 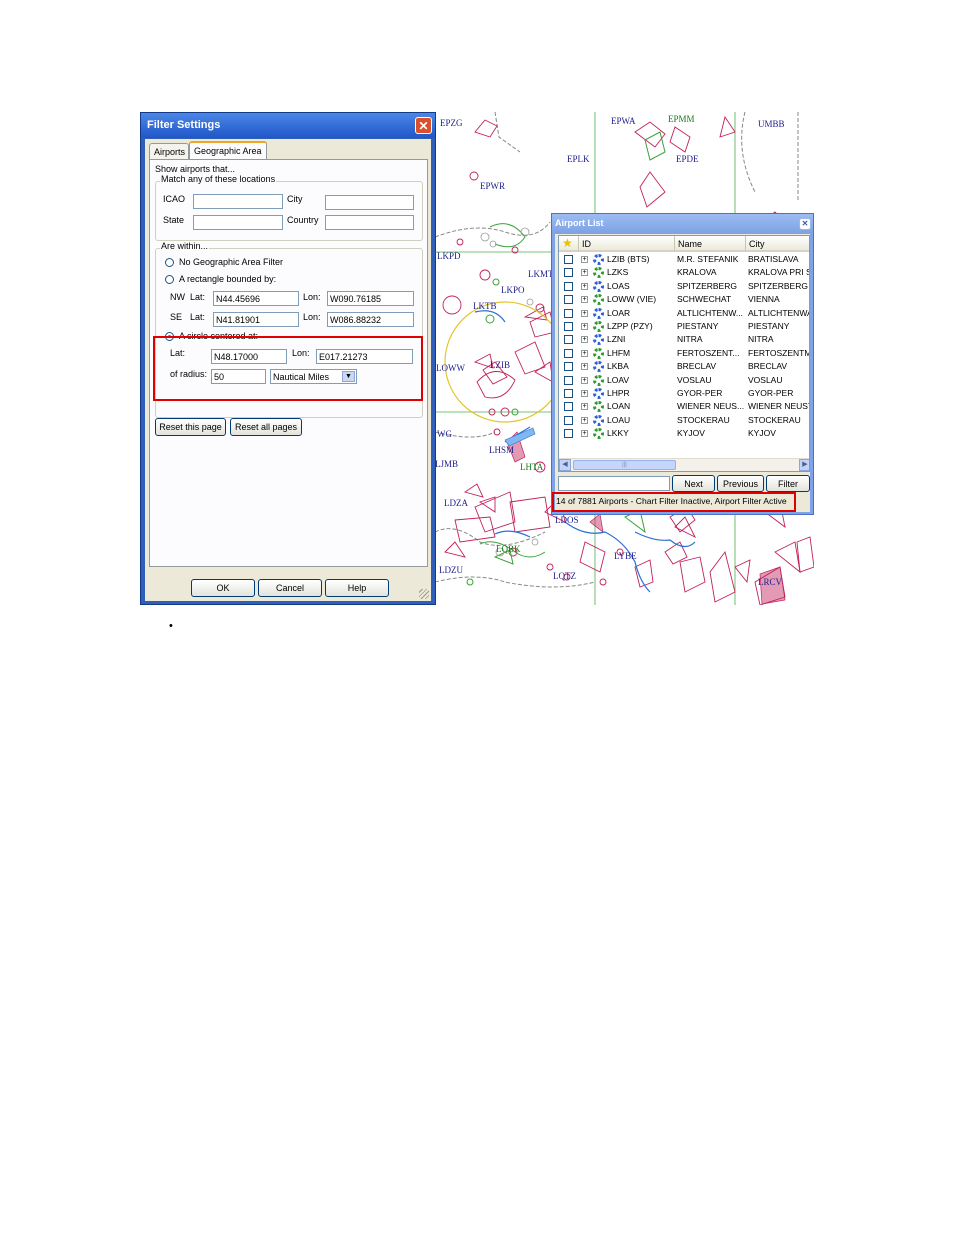 What do you see at coordinates (684, 286) in the screenshot?
I see `airport-row: + LOAS SPITZERBERG SPITZERBERG` at bounding box center [684, 286].